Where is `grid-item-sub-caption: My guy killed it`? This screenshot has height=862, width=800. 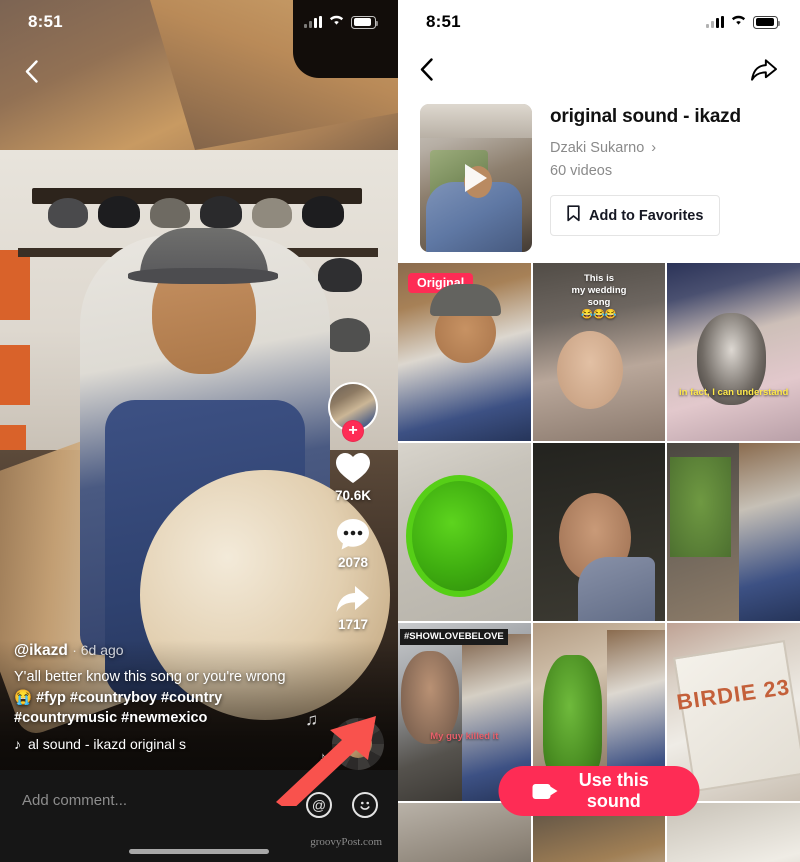
grid-item-sub-caption: My guy killed it is located at coordinates (464, 736).